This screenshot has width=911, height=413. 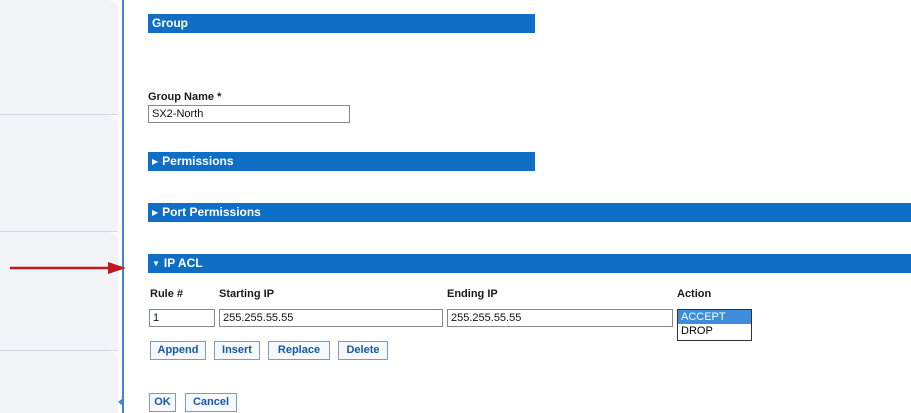 What do you see at coordinates (299, 350) in the screenshot?
I see `replace-button: Replace` at bounding box center [299, 350].